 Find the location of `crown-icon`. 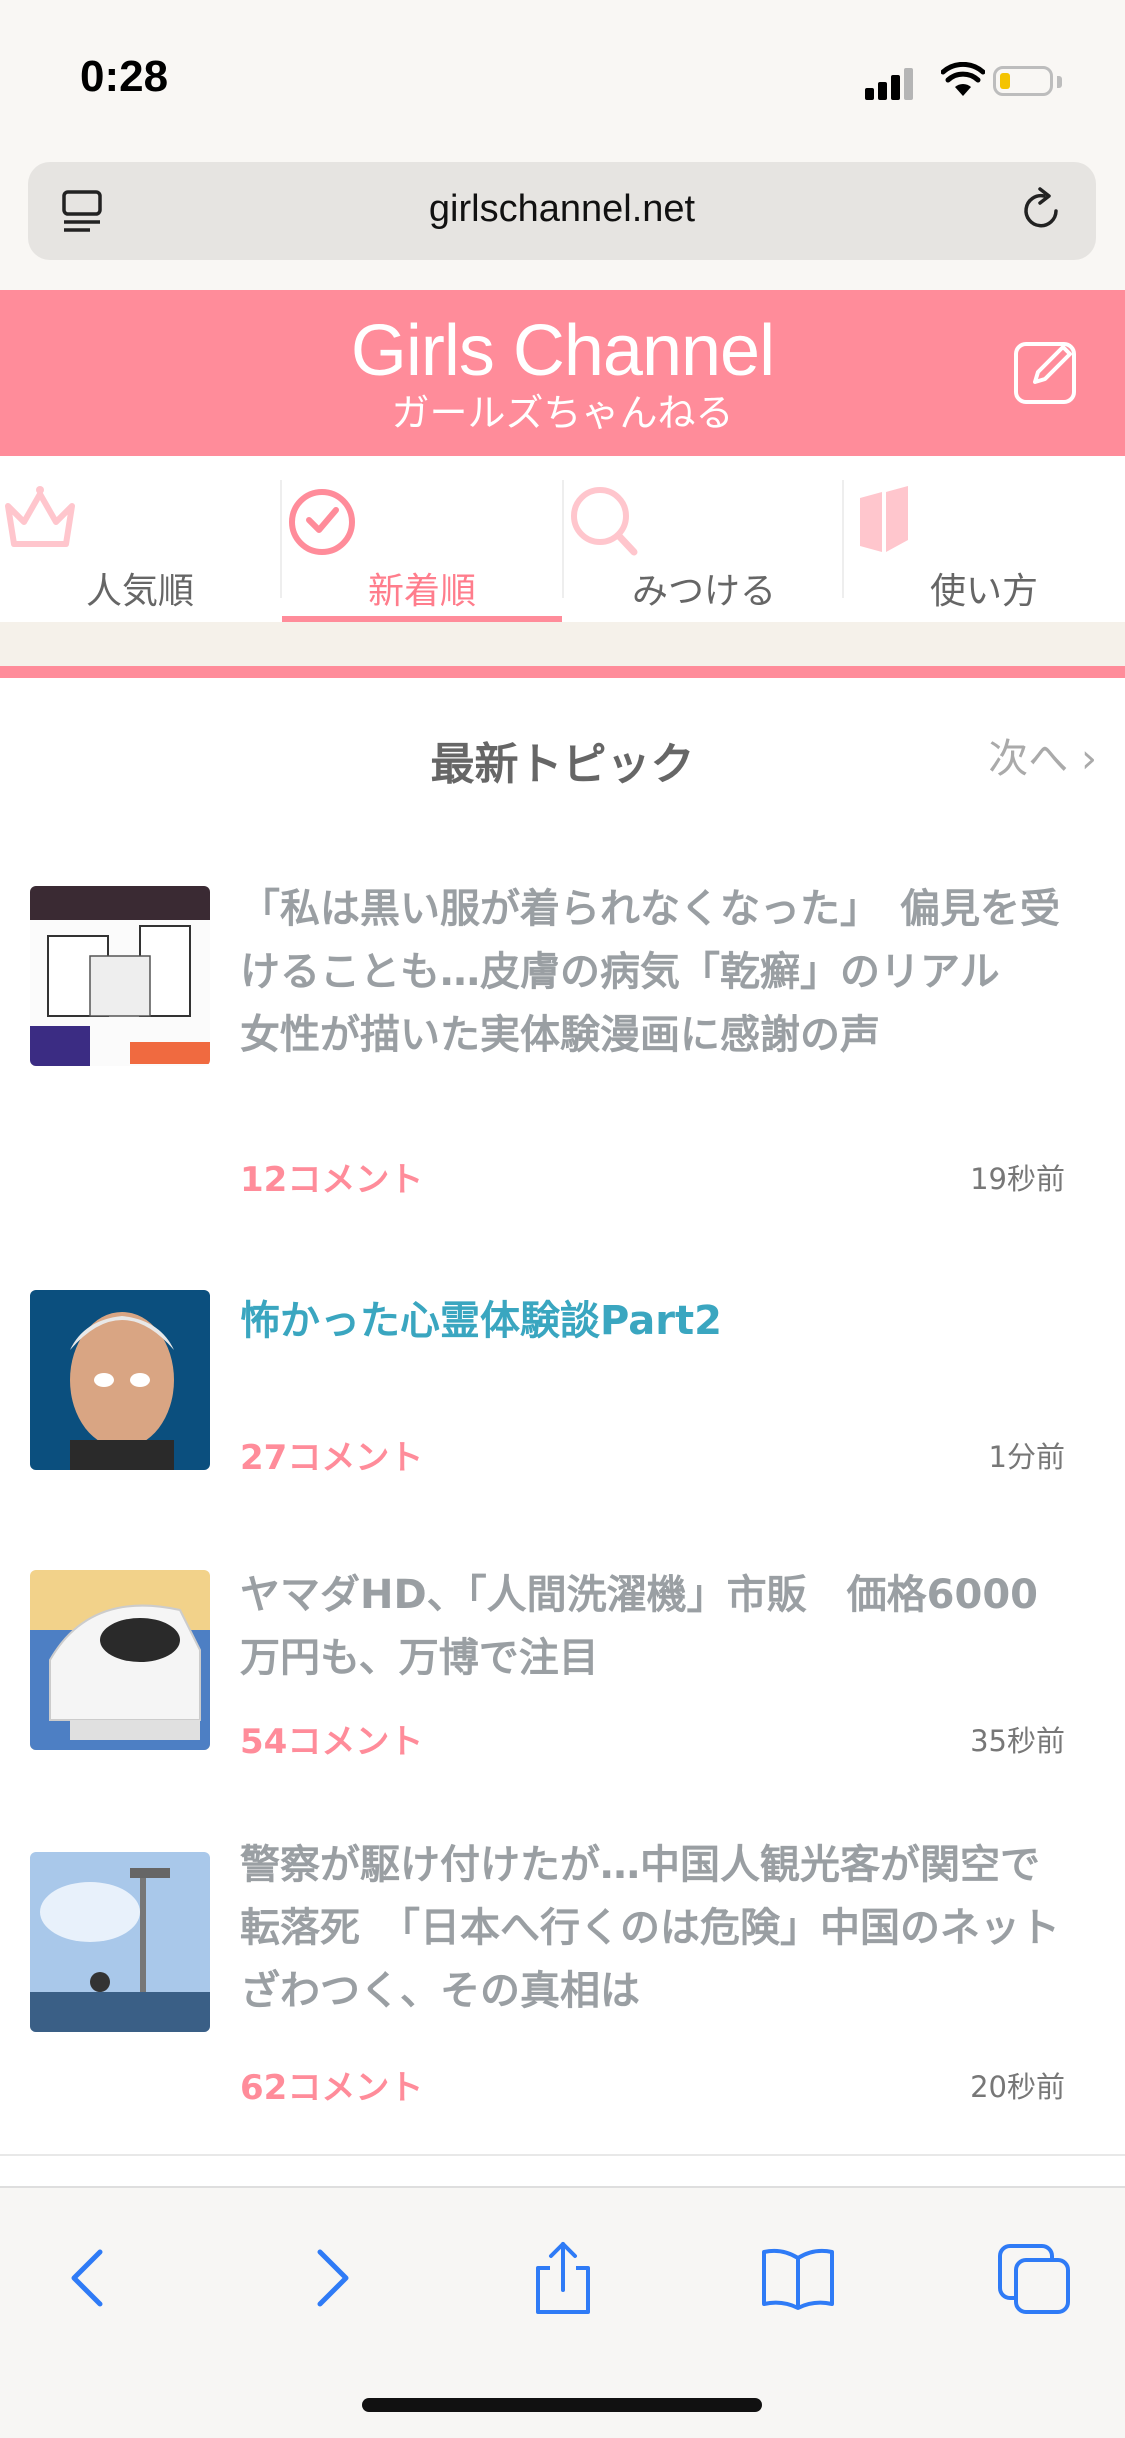

crown-icon is located at coordinates (40, 516).